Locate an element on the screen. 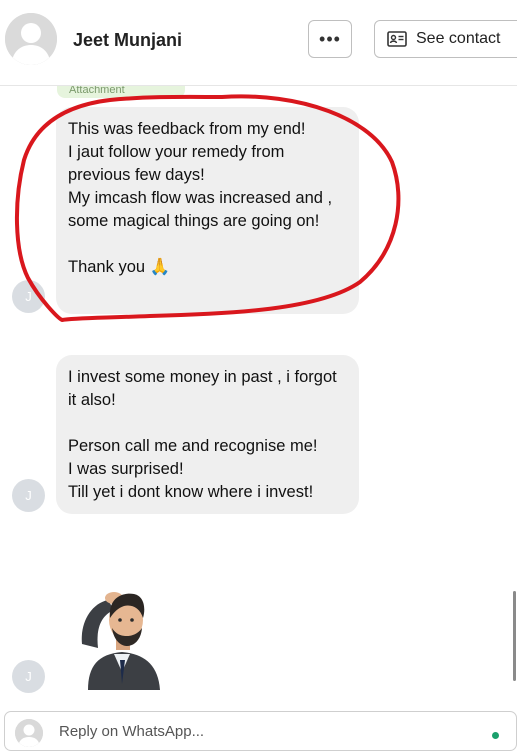 Image resolution: width=517 pixels, height=751 pixels. my-avatar is located at coordinates (29, 733).